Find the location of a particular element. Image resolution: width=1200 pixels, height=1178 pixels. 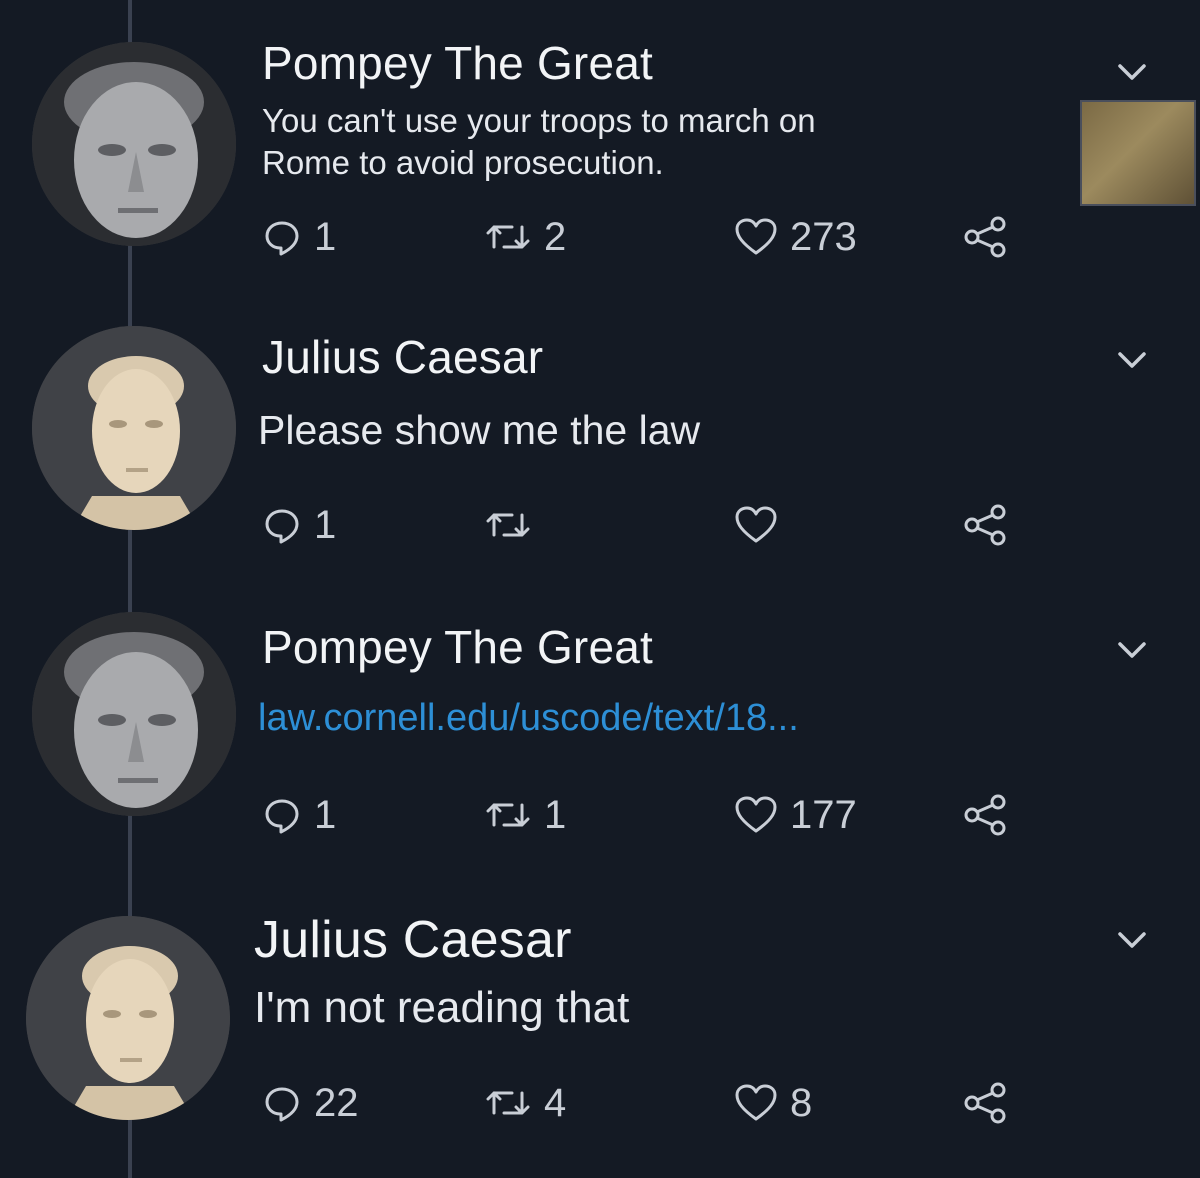

retweet-button: 2 is located at coordinates (525, 237).